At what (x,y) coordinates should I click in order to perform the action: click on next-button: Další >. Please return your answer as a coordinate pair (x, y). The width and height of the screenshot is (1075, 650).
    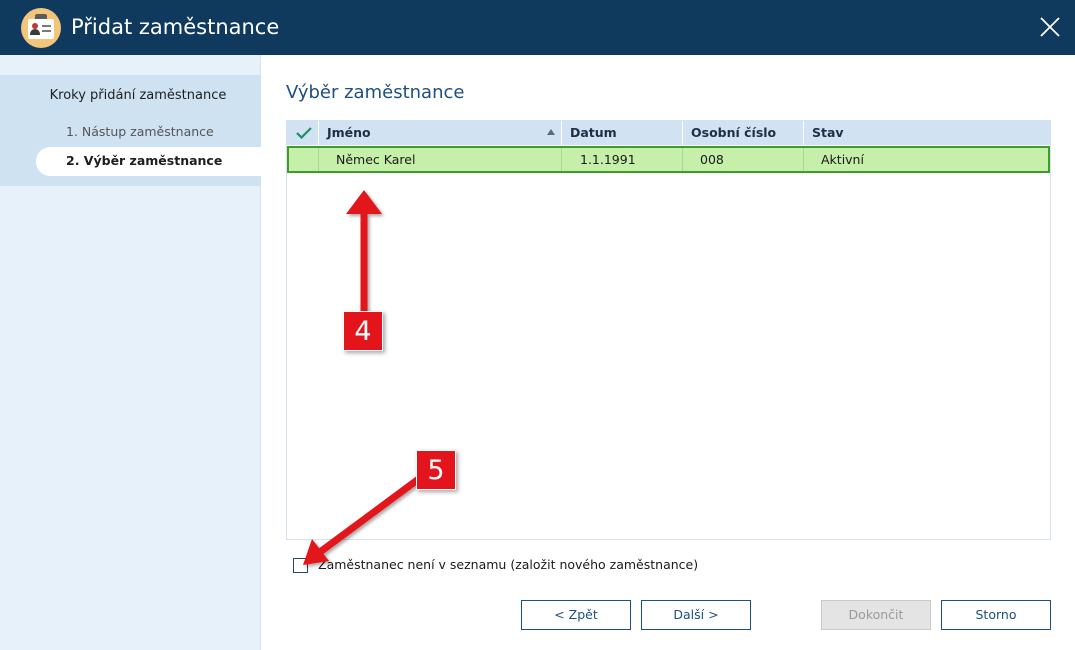
    Looking at the image, I should click on (696, 615).